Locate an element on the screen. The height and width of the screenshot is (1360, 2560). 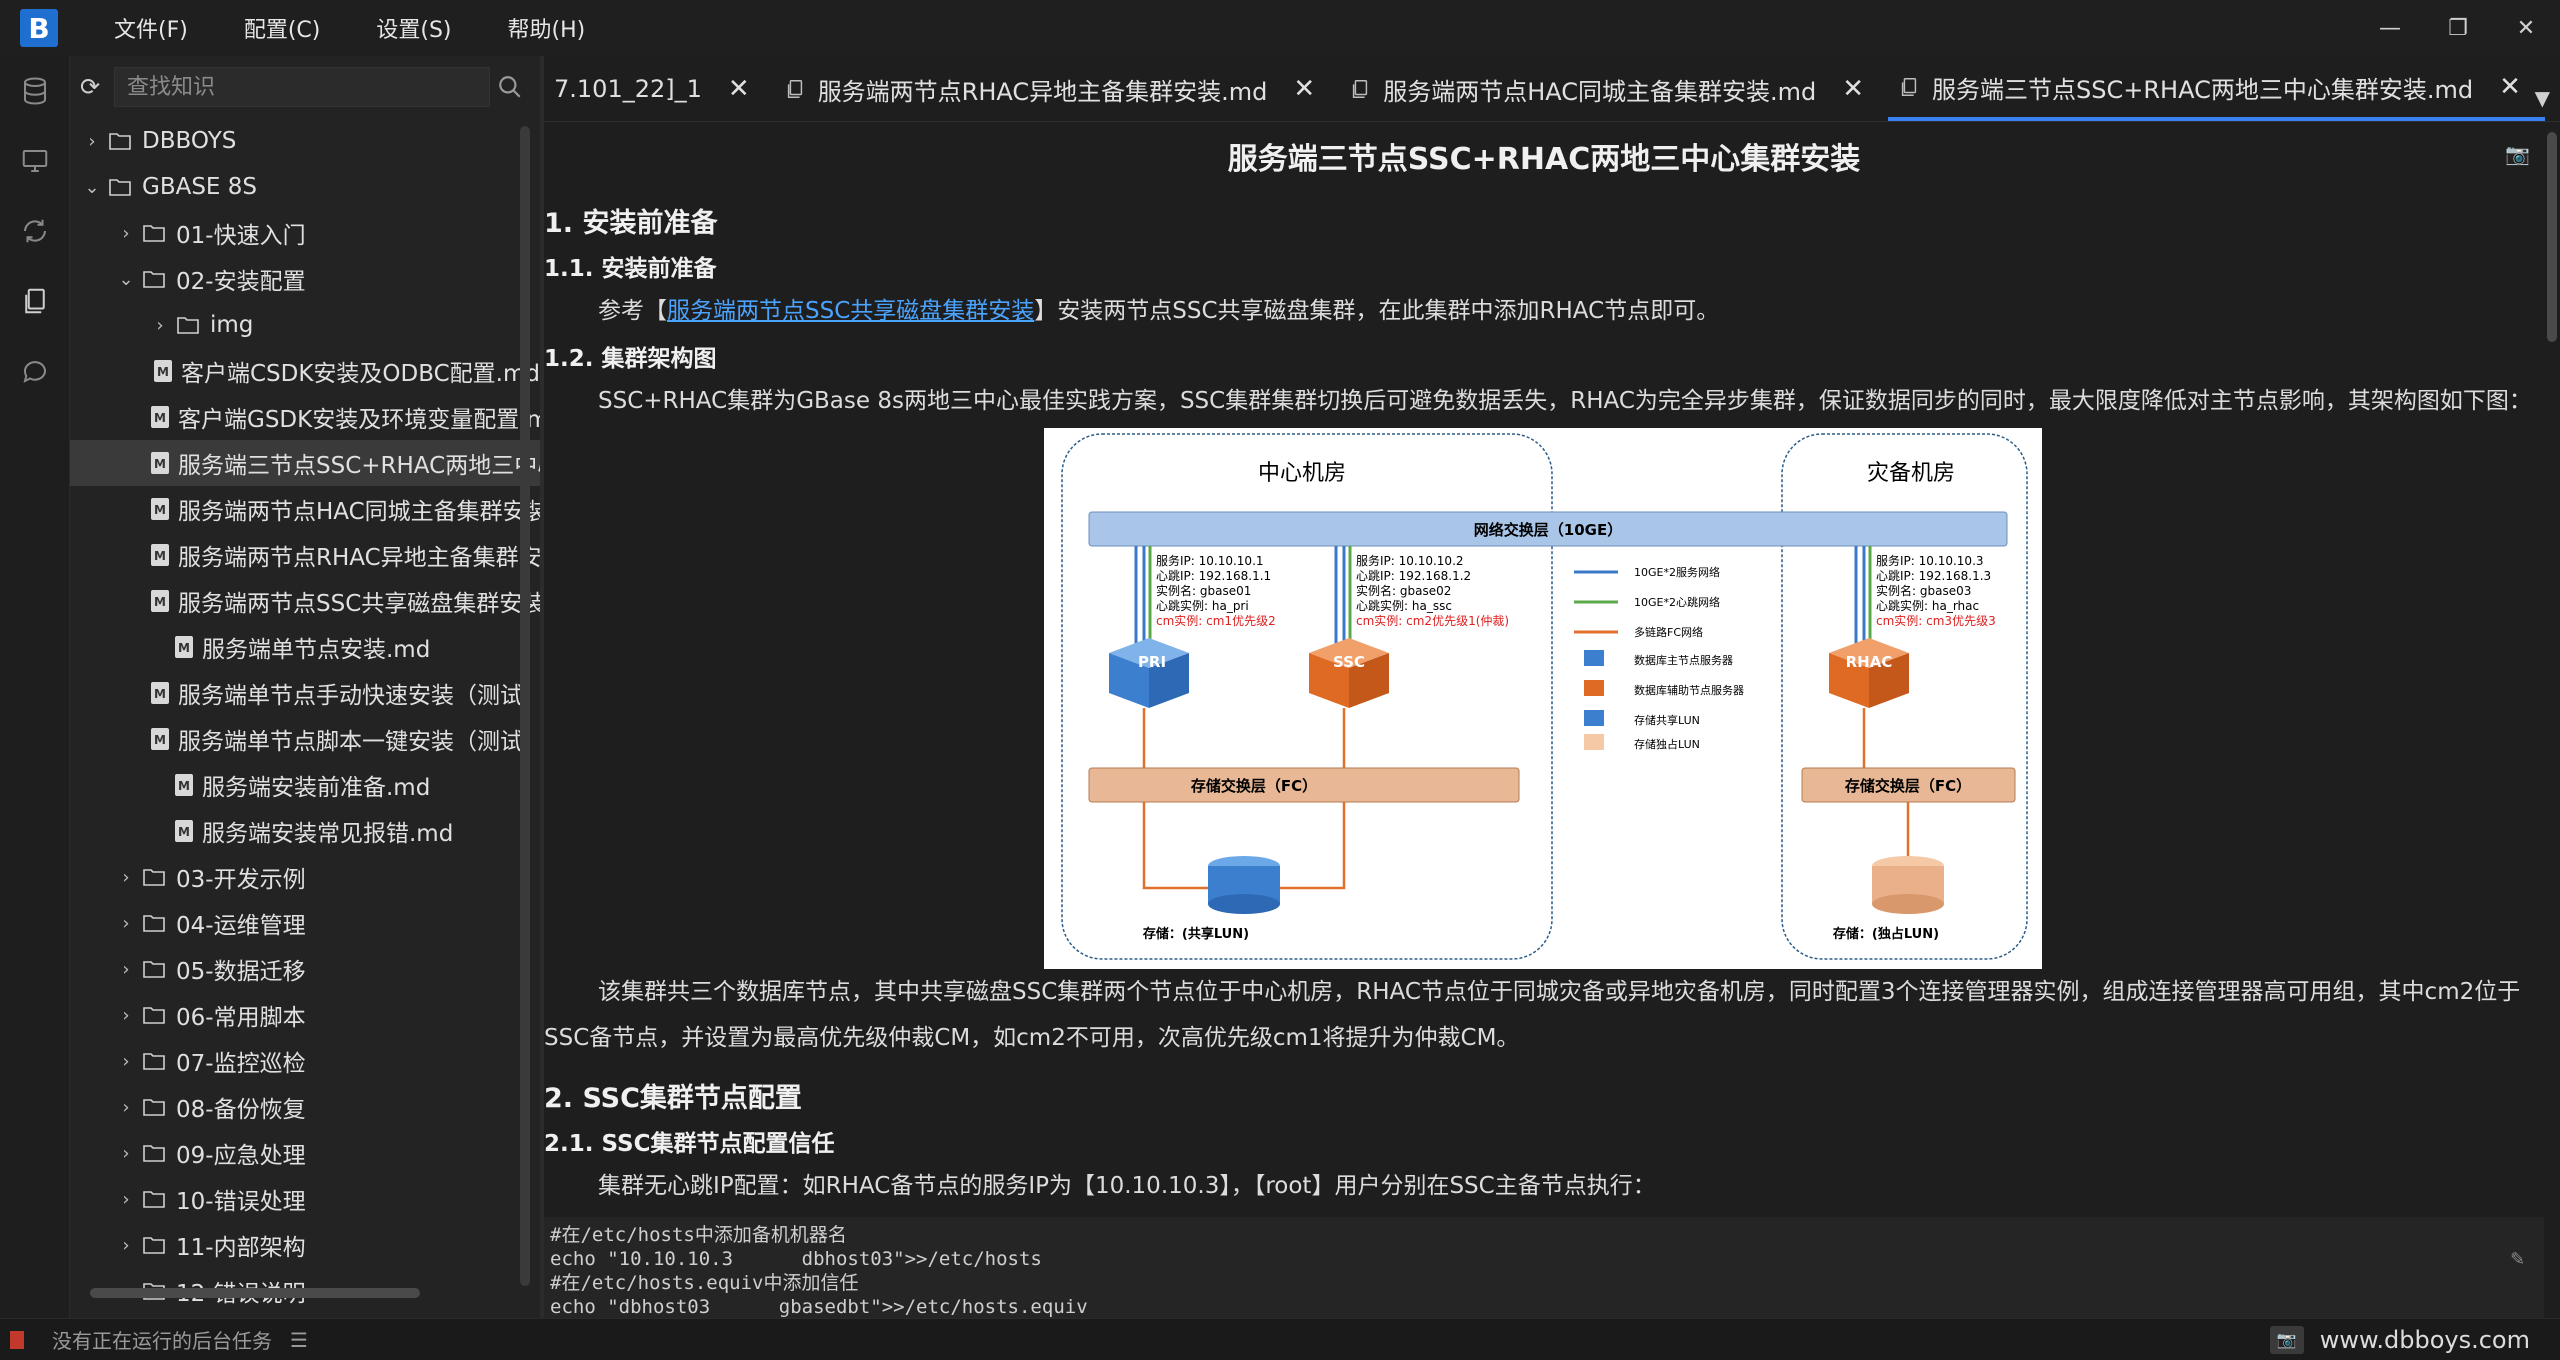
tree-folder: › 09-应急处理 is located at coordinates (305, 1153).